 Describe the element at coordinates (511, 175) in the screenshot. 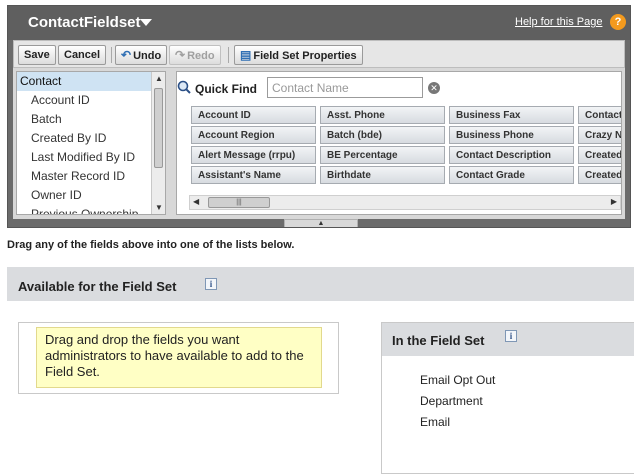

I see `field-chip: Contact Grade` at that location.